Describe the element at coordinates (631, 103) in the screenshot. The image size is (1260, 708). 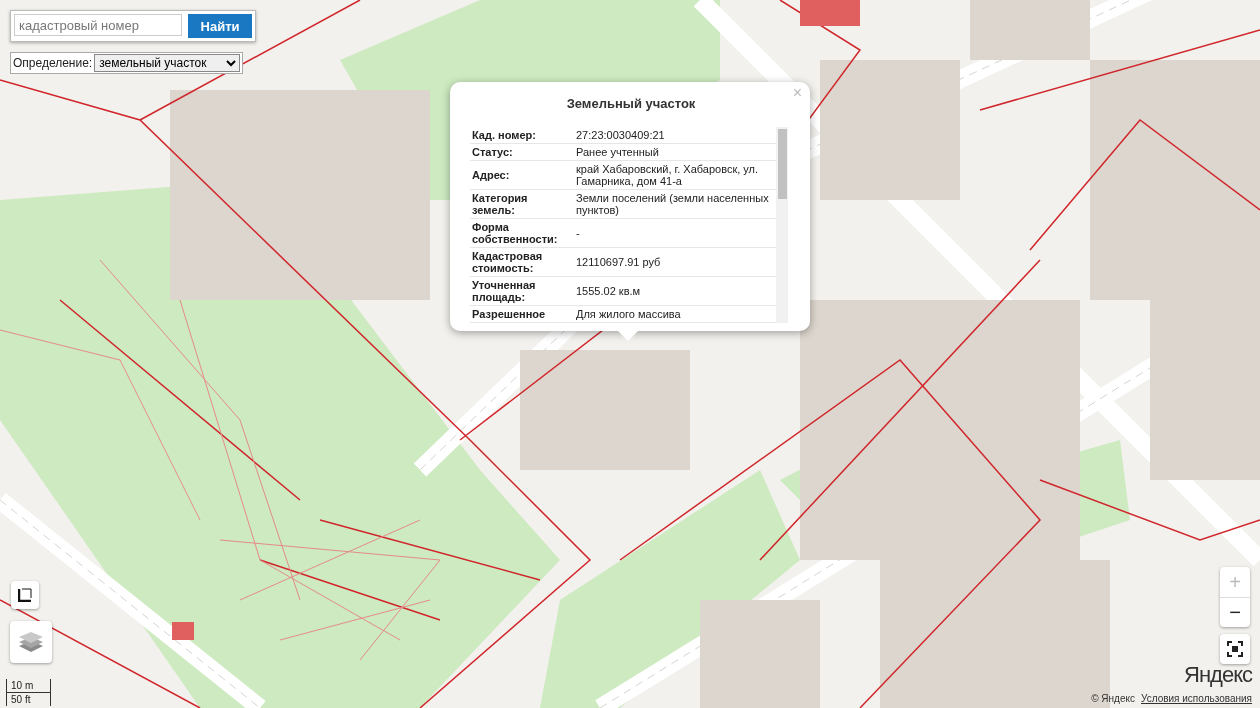
I see `popup-title: Земельный участок` at that location.